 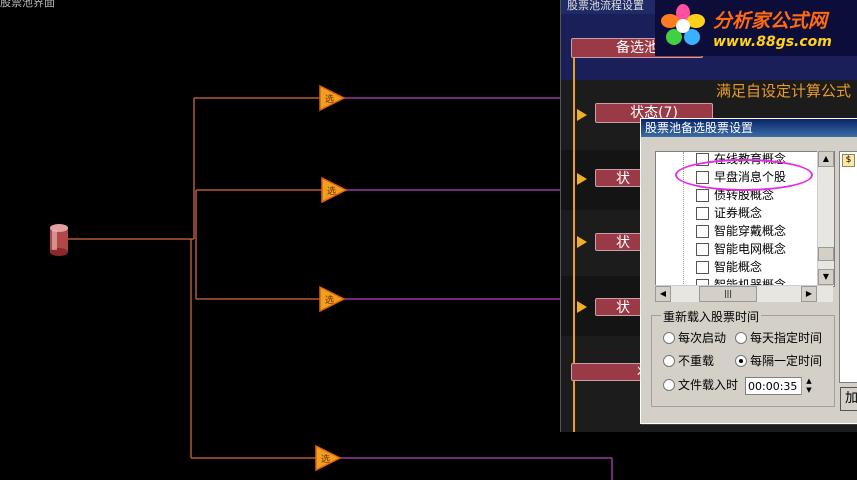 What do you see at coordinates (825, 218) in the screenshot?
I see `list-vertical-scrollbar: ▲ ▼` at bounding box center [825, 218].